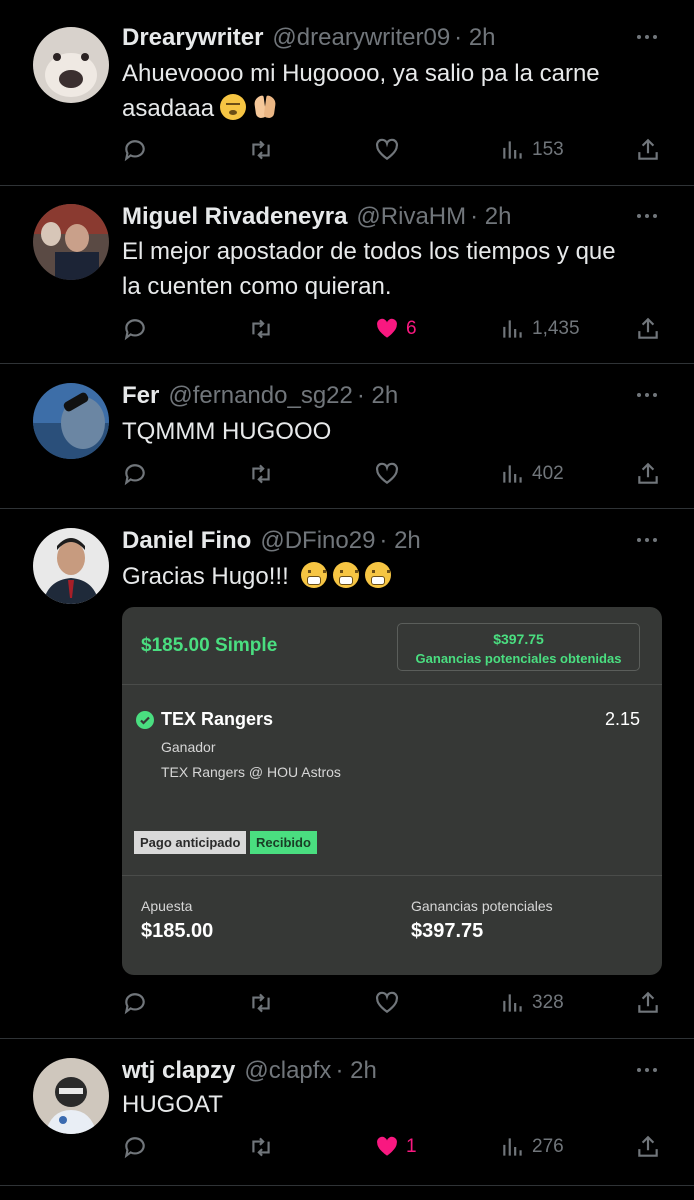 This screenshot has width=694, height=1200. I want to click on folded-hands-emoji, so click(265, 107).